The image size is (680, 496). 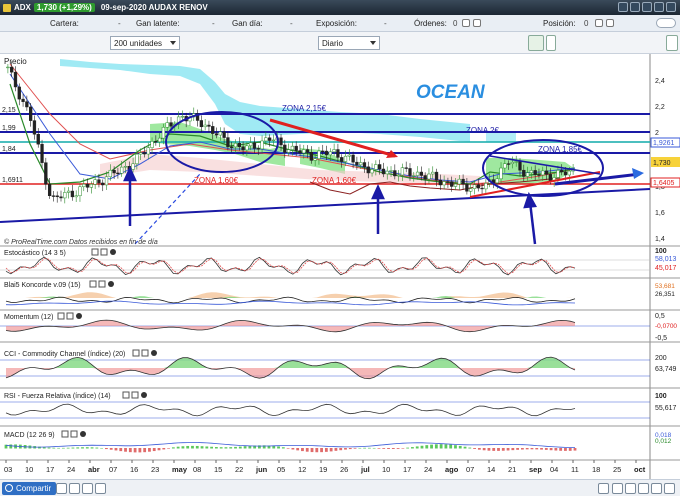 What do you see at coordinates (599, 23) in the screenshot?
I see `position-book-icon` at bounding box center [599, 23].